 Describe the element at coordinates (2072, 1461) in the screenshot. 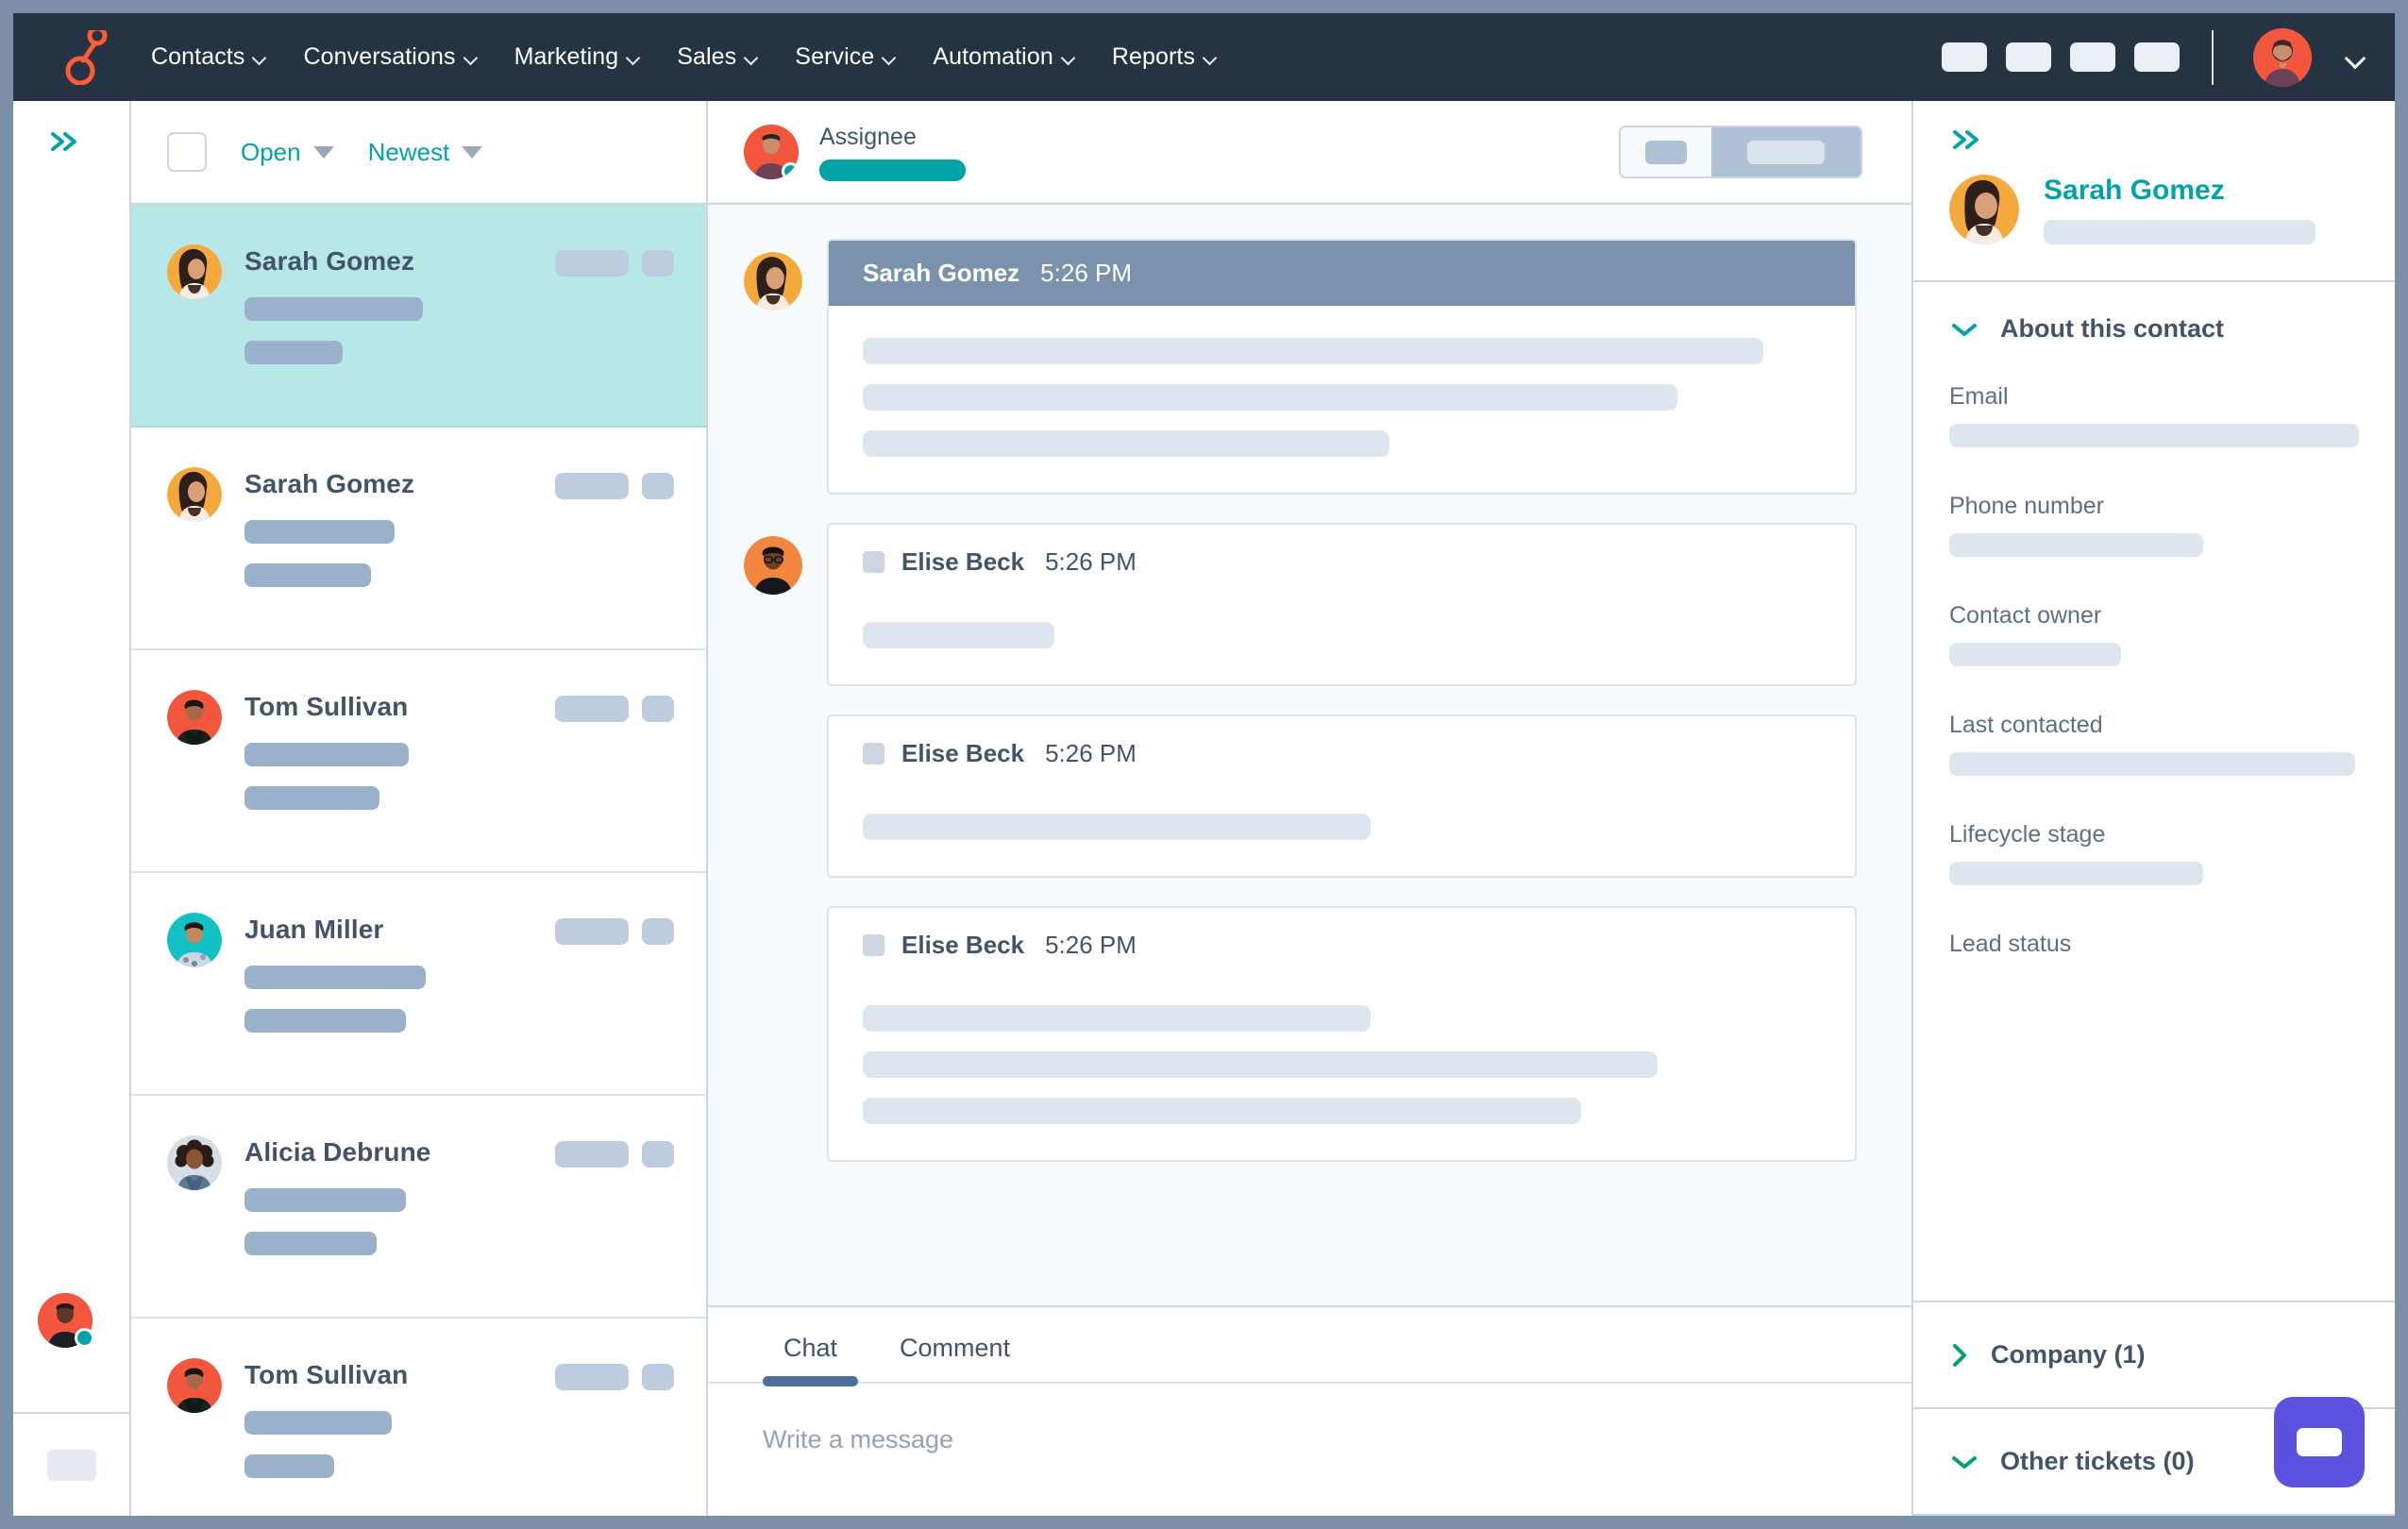

I see `other-tickets-toggle: Other tickets (0)` at that location.